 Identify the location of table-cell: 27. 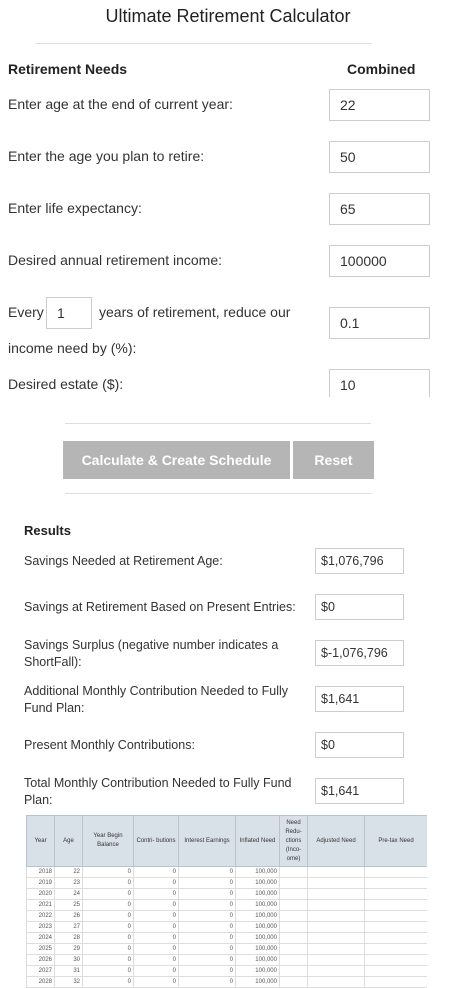
(68, 927).